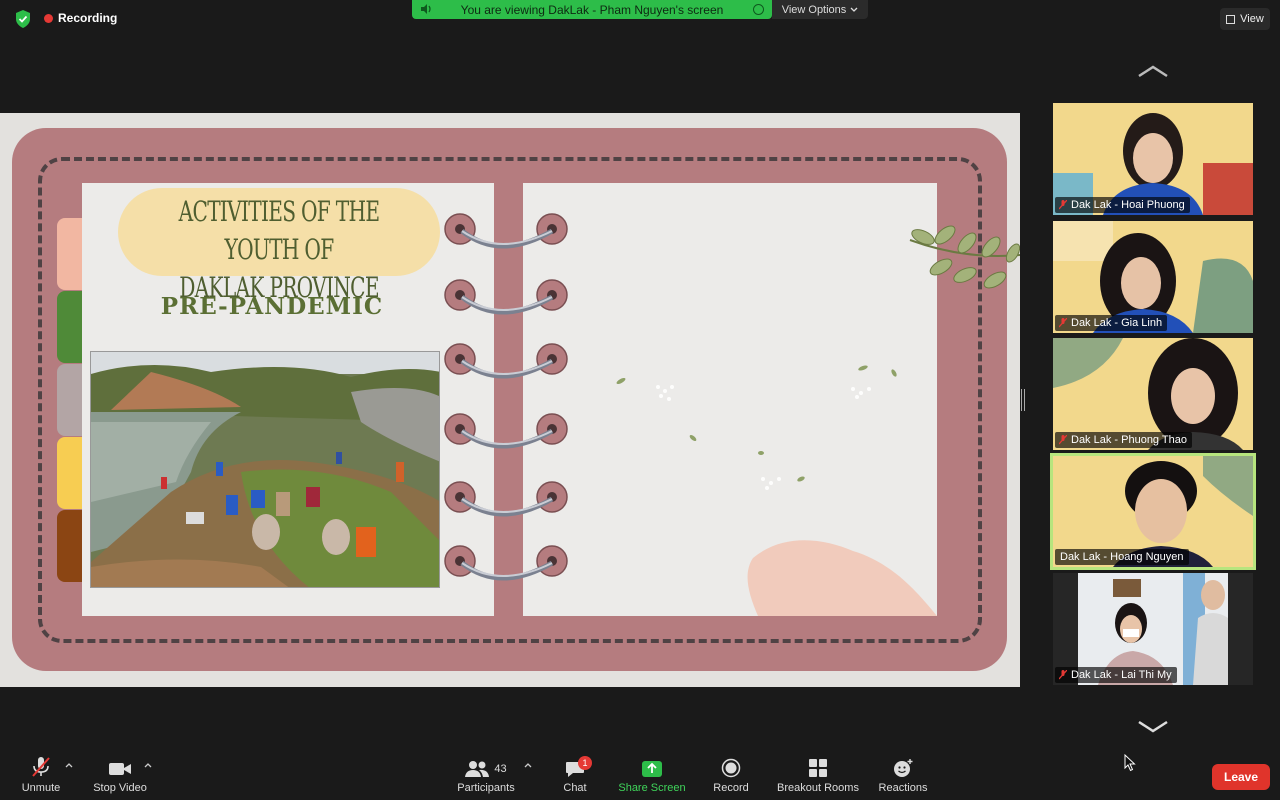  Describe the element at coordinates (903, 768) in the screenshot. I see `reactions-smiley-icon` at that location.